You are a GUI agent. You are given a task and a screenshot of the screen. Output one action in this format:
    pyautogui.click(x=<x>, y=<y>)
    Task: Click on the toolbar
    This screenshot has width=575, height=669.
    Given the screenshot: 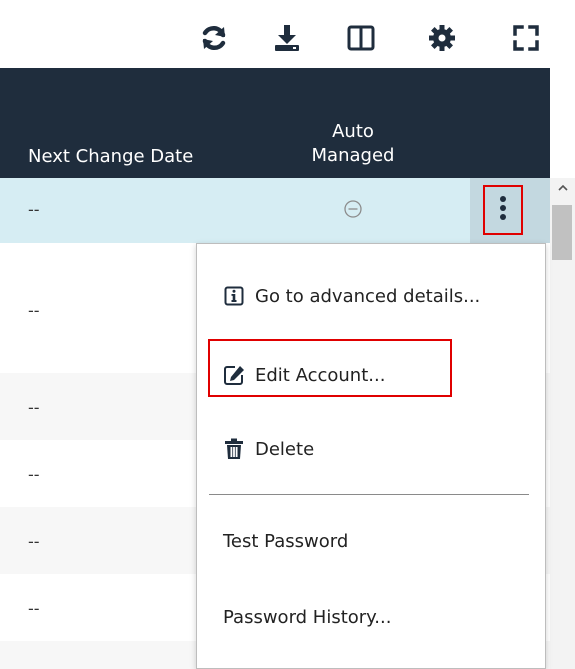 What is the action you would take?
    pyautogui.click(x=287, y=34)
    